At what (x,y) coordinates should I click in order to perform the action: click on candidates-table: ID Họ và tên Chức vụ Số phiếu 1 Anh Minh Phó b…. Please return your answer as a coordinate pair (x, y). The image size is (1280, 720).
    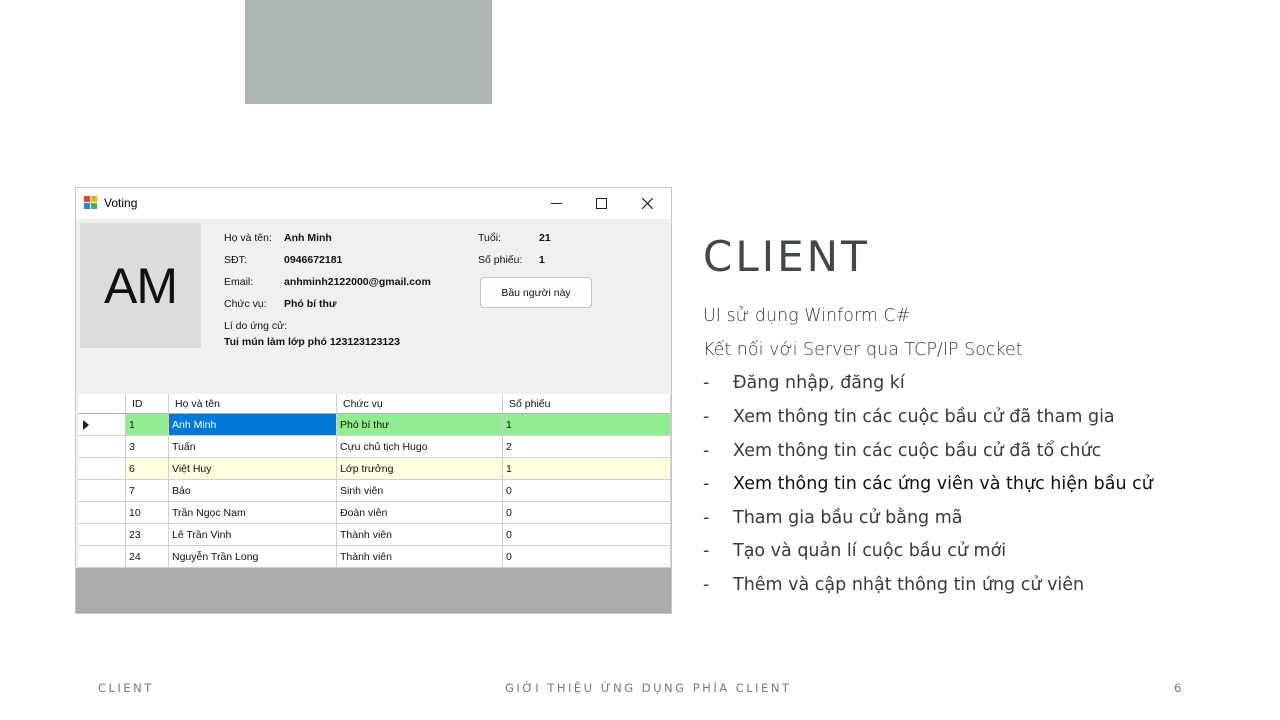
    Looking at the image, I should click on (374, 481).